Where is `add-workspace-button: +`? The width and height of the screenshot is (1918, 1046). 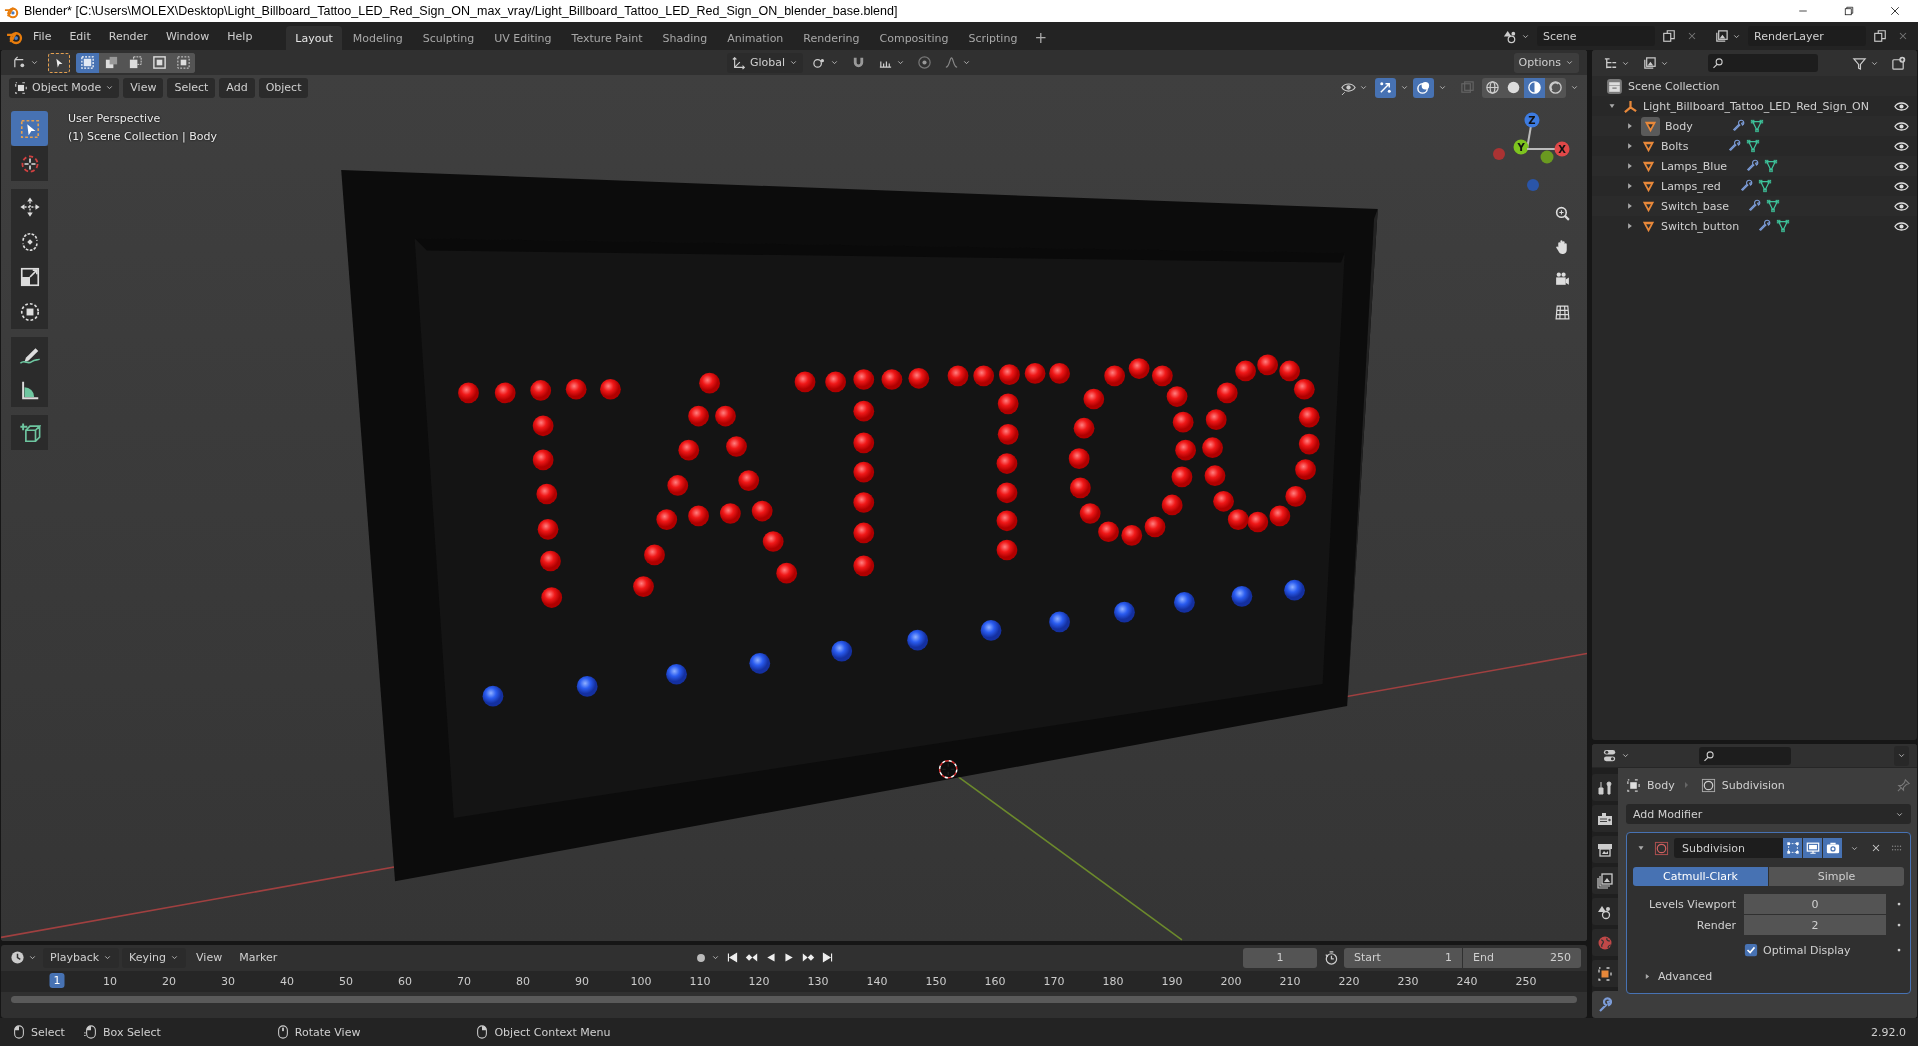 add-workspace-button: + is located at coordinates (1040, 38).